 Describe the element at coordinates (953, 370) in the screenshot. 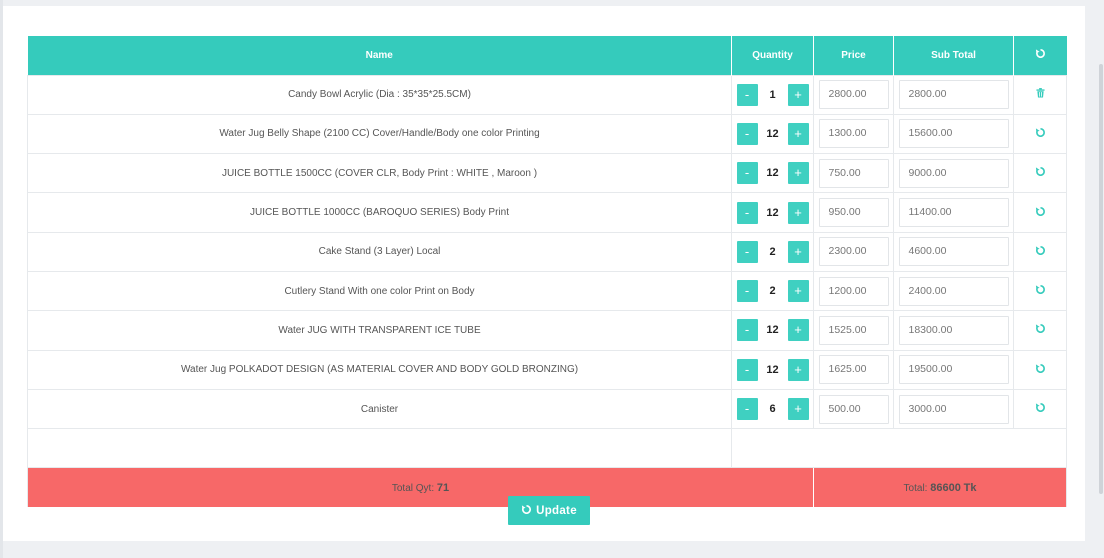

I see `subtotal-field: 19500.00` at that location.